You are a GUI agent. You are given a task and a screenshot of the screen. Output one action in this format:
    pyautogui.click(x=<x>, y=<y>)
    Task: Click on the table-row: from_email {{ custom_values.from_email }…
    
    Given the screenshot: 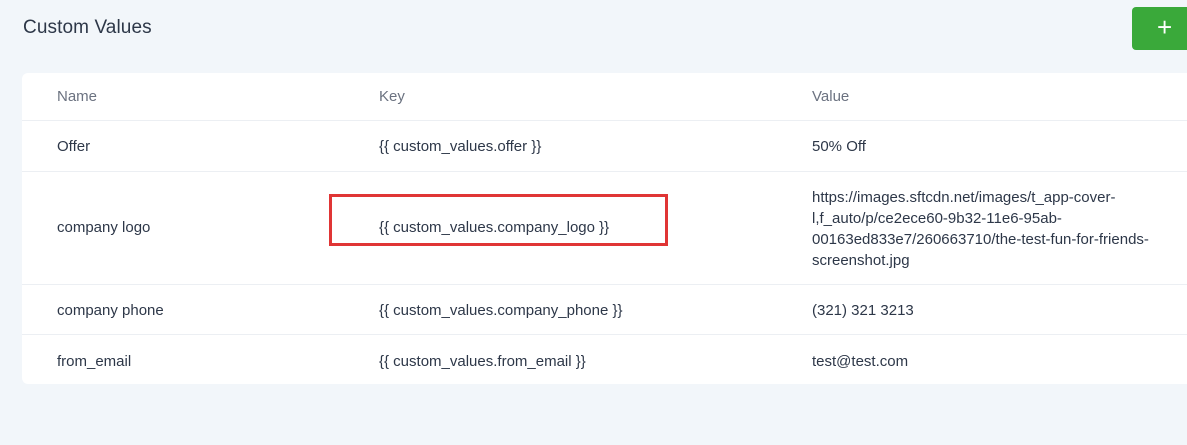 What is the action you would take?
    pyautogui.click(x=604, y=359)
    